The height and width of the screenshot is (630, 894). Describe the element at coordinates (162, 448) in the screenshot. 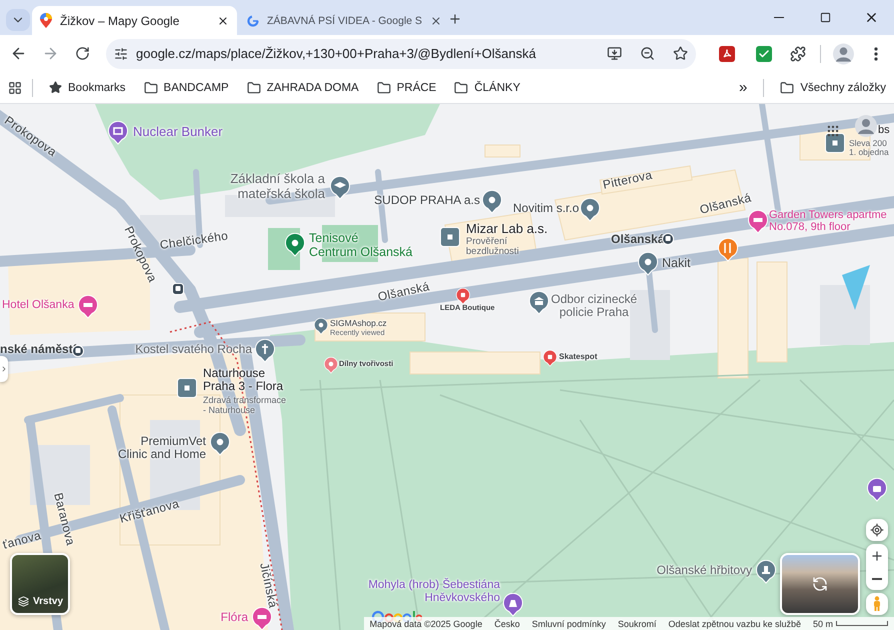

I see `place-label: PremiumVet Clinic and Home` at that location.